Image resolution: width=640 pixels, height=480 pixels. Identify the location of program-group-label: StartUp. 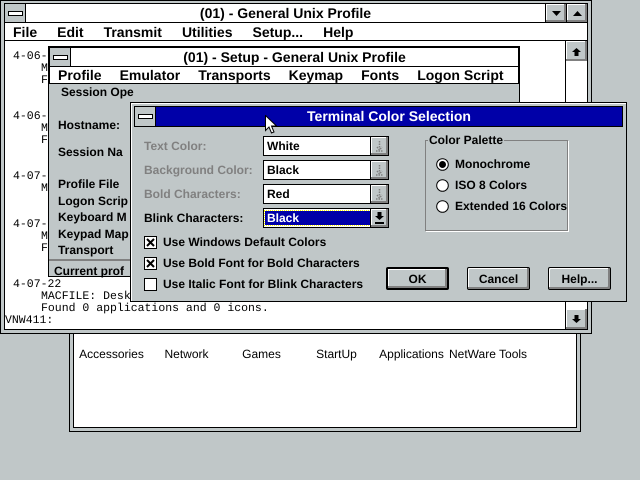
(336, 354).